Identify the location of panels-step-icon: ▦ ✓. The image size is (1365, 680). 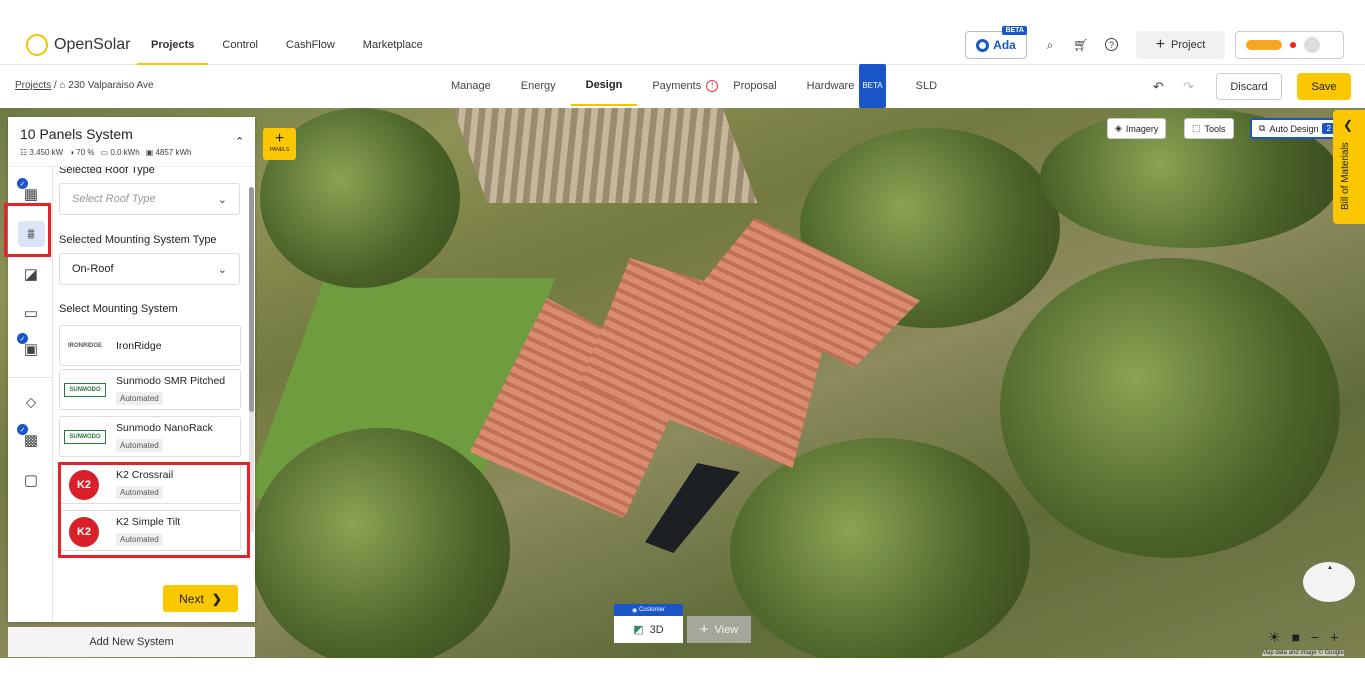
(29, 191).